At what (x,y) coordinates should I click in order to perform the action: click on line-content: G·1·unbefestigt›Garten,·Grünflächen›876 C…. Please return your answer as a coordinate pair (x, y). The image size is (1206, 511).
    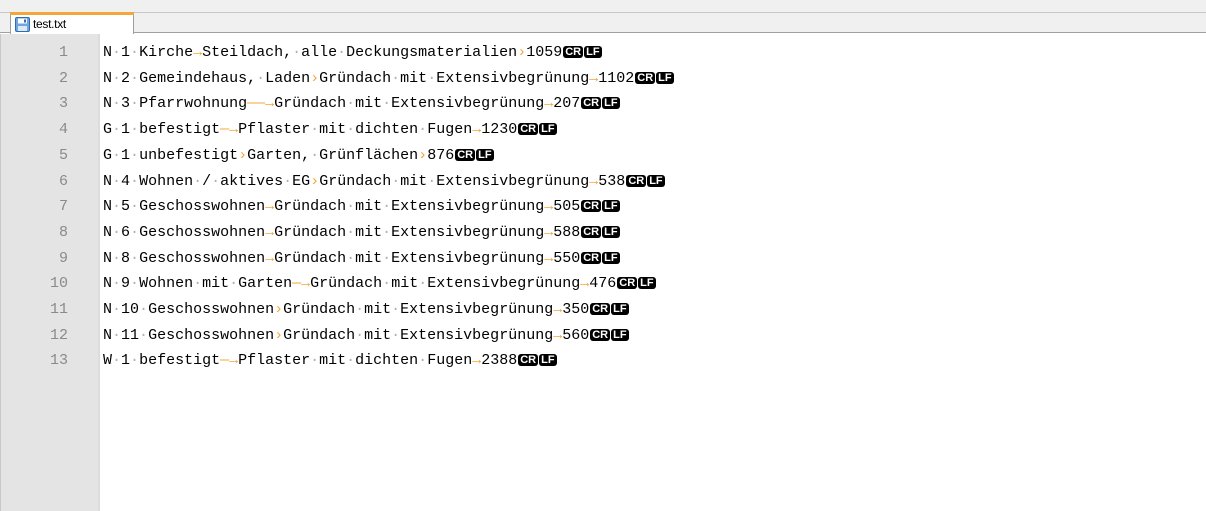
    Looking at the image, I should click on (298, 155).